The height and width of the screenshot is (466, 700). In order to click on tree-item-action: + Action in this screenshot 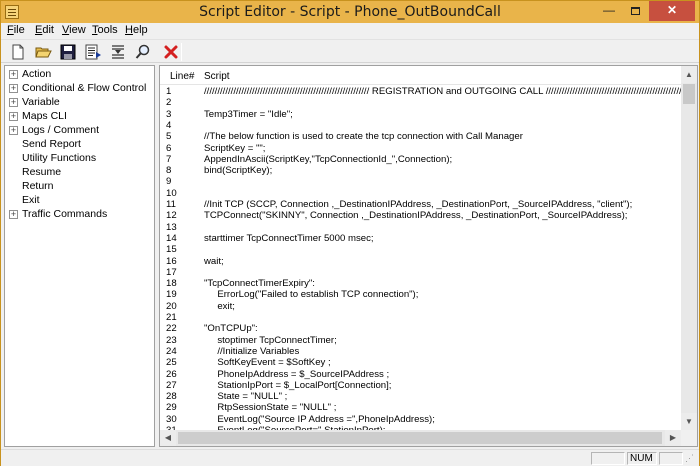, I will do `click(30, 75)`.